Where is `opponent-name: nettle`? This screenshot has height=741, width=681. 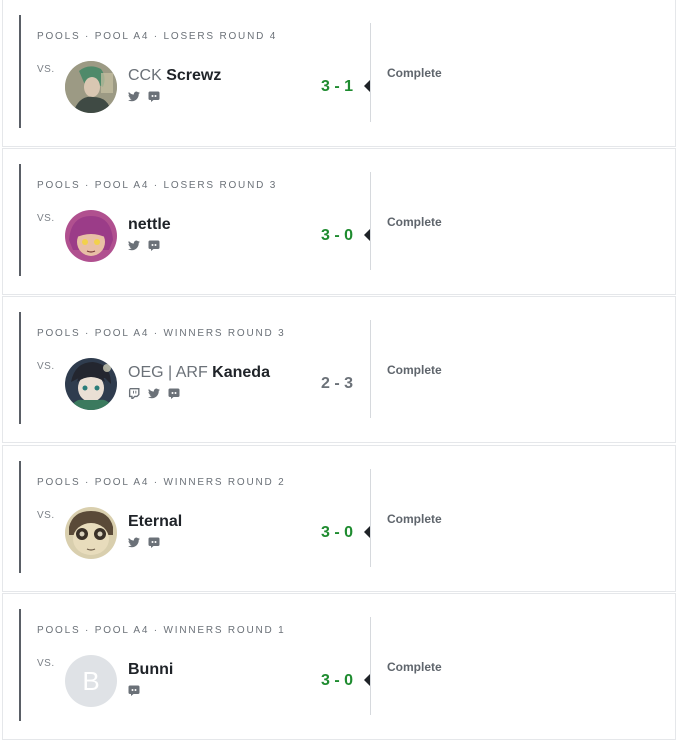 opponent-name: nettle is located at coordinates (149, 225).